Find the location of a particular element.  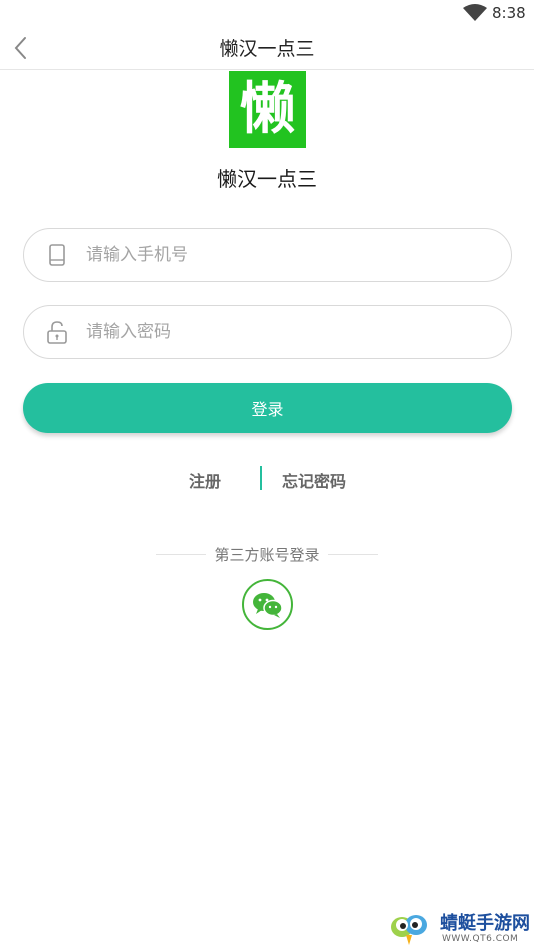

app-bar: 懒汉一点三 is located at coordinates (267, 49).